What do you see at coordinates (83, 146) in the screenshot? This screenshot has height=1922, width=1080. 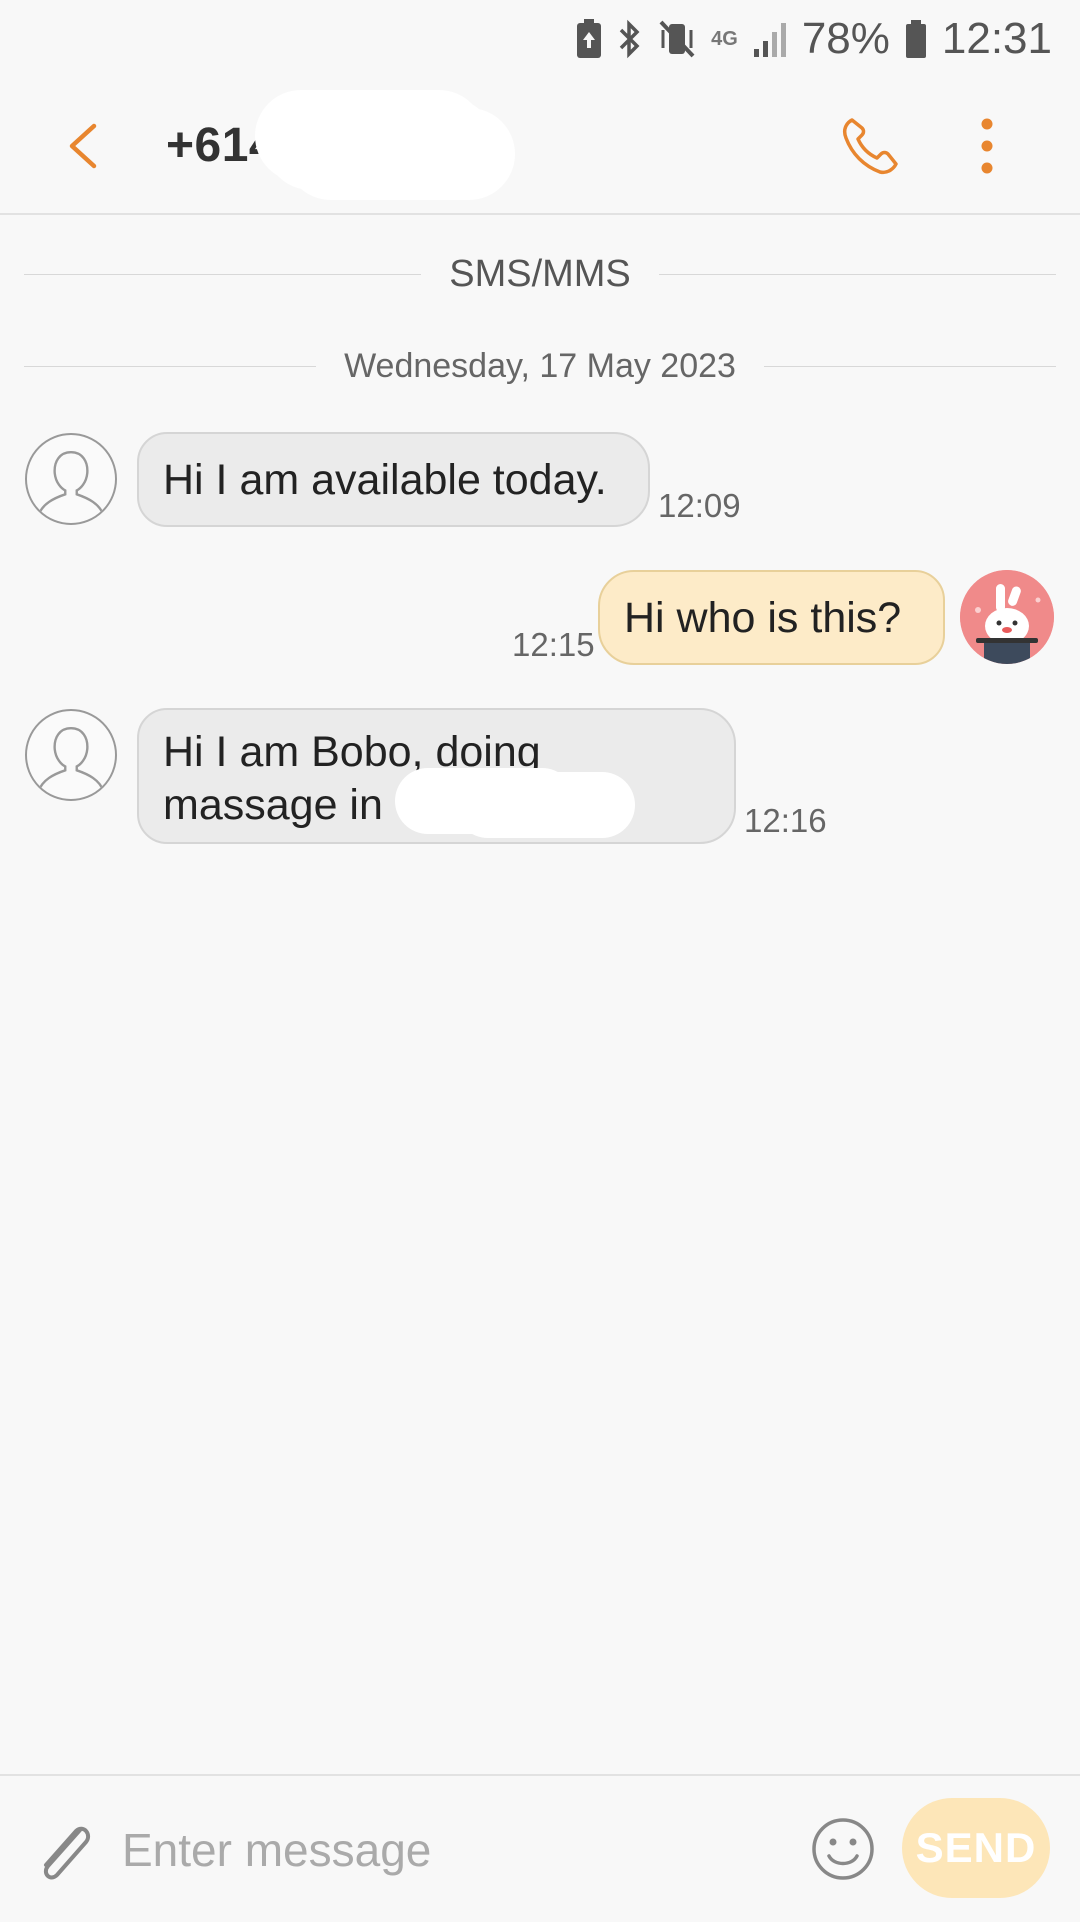 I see `chevron-left-icon` at bounding box center [83, 146].